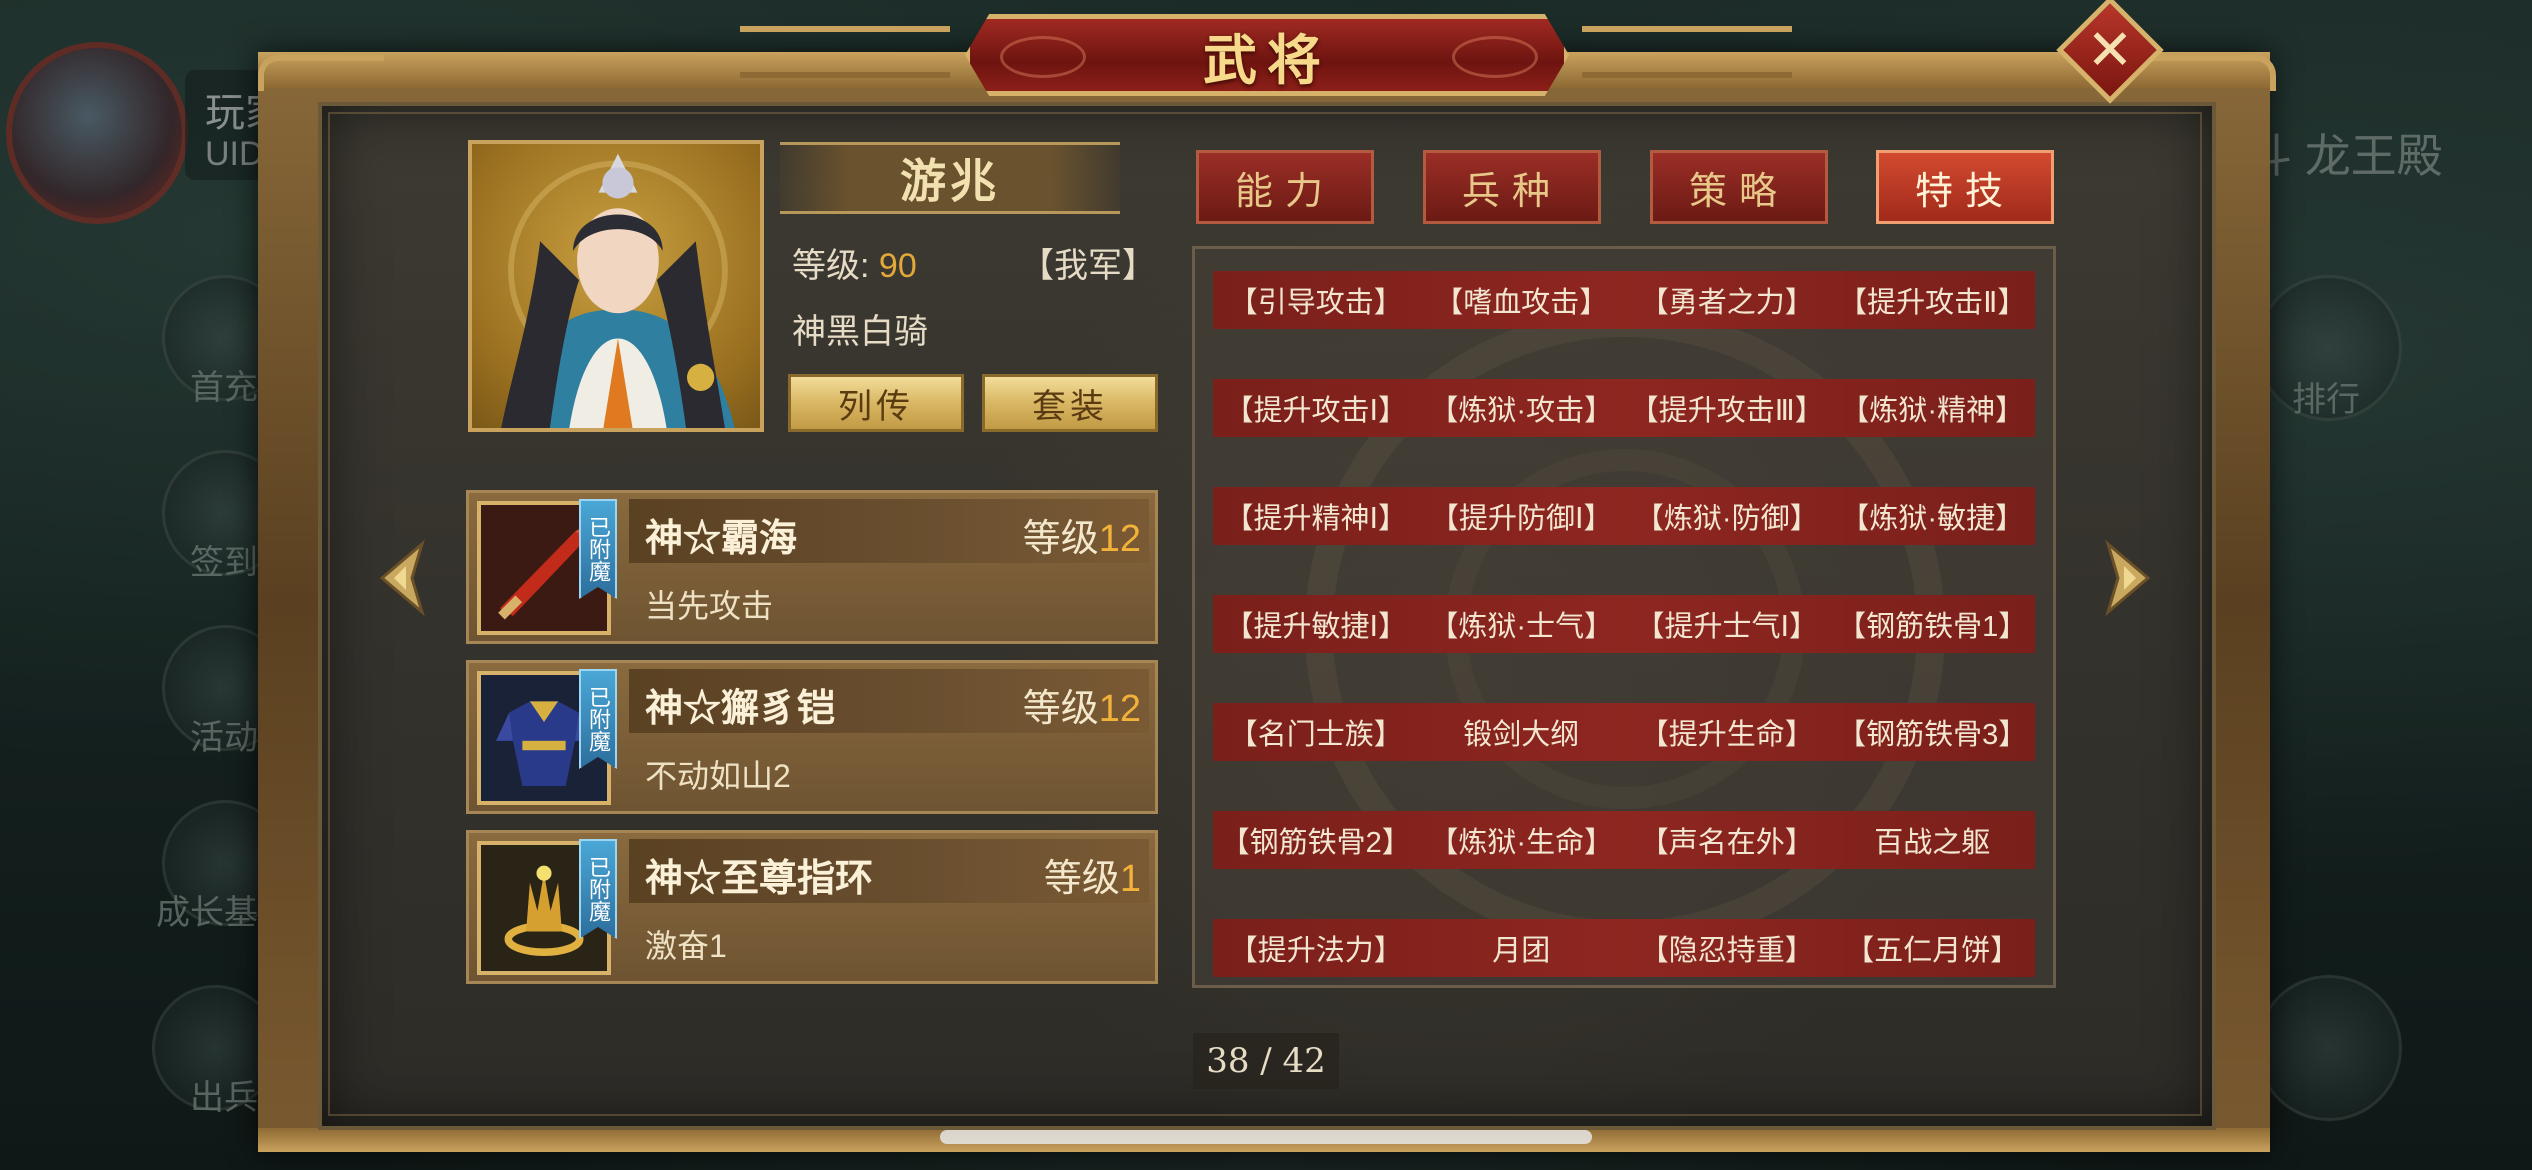  Describe the element at coordinates (1512, 187) in the screenshot. I see `tab-troop-type: 兵种` at that location.